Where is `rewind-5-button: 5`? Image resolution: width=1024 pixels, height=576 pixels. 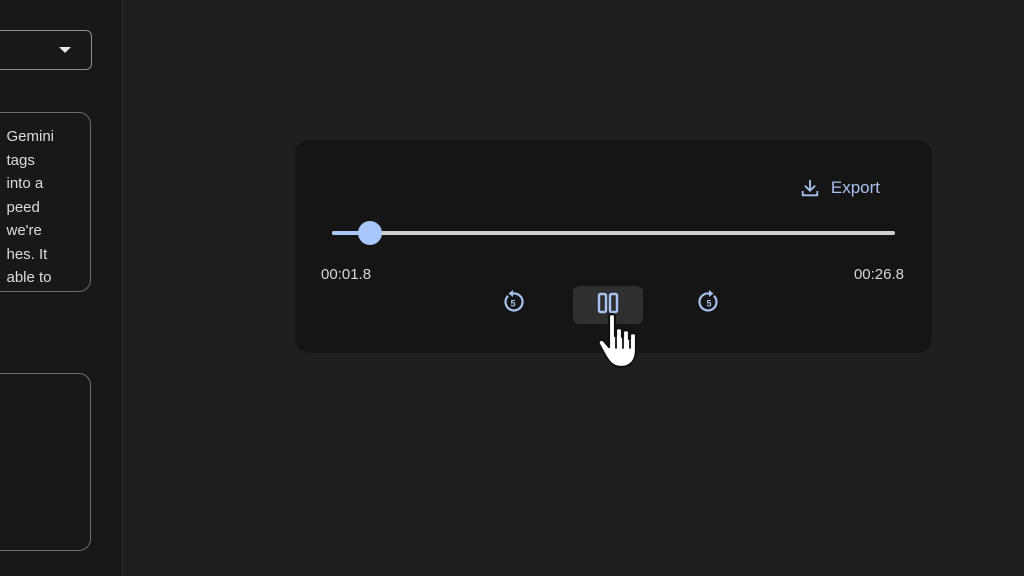
rewind-5-button: 5 is located at coordinates (513, 304).